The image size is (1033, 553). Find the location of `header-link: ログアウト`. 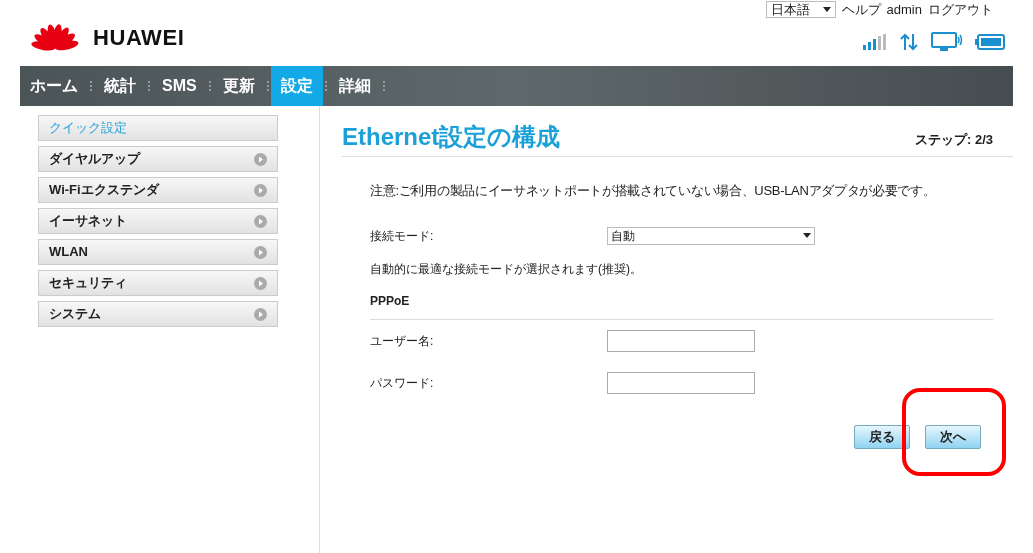

header-link: ログアウト is located at coordinates (960, 10).